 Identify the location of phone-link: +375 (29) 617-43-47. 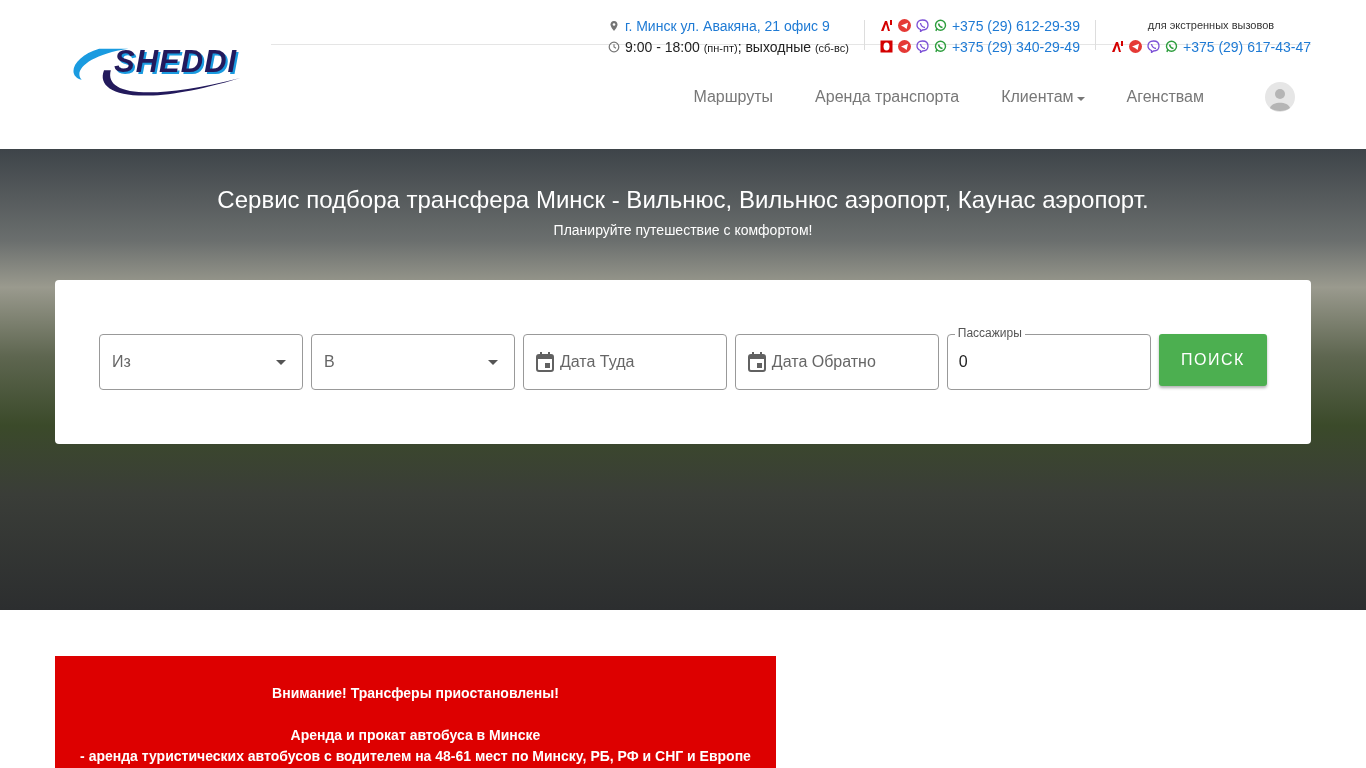
(1246, 46).